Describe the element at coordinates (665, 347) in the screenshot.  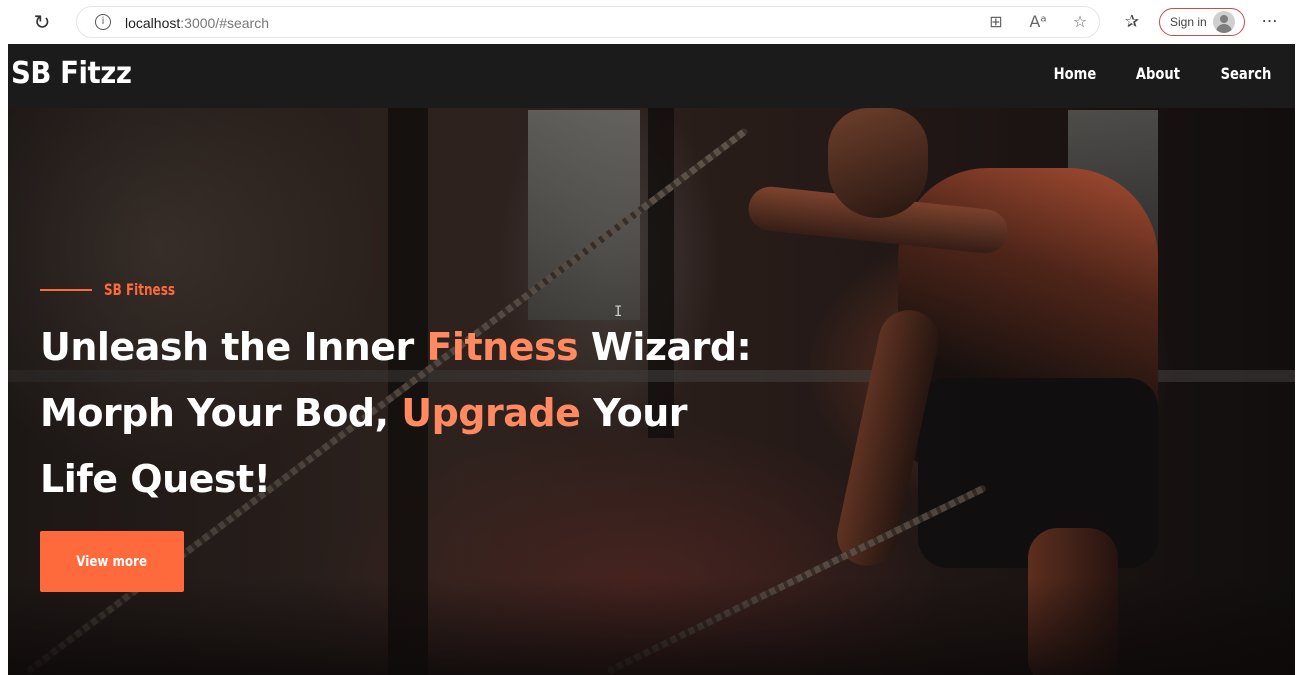
I see `headline-text: Wizard:` at that location.